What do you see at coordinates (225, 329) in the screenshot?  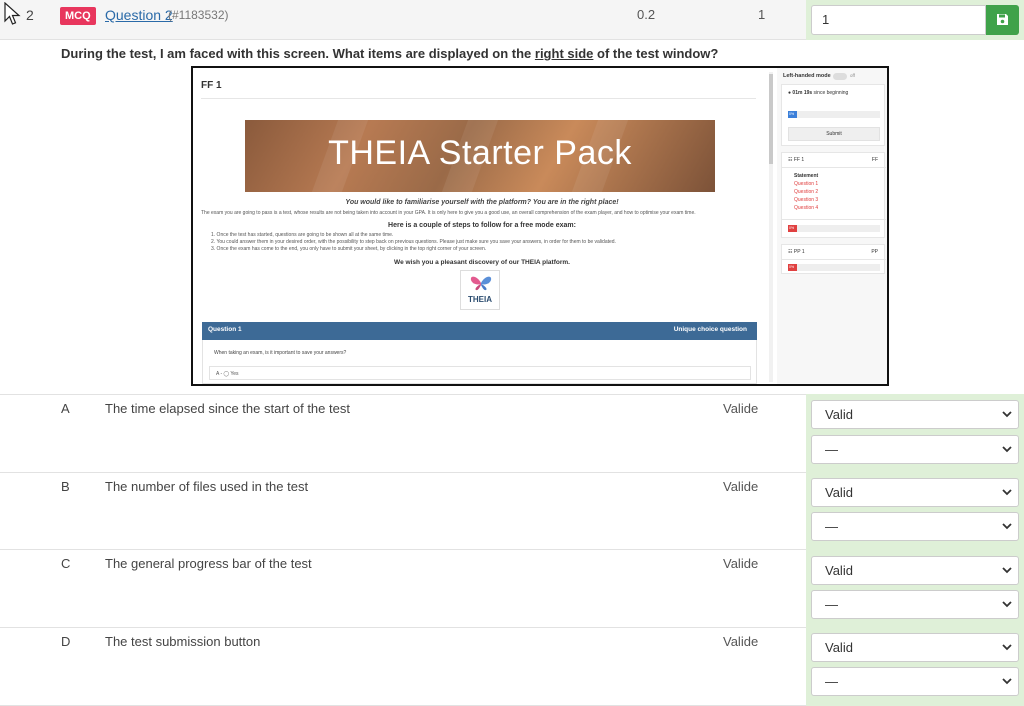 I see `image-question-label: Question 1` at bounding box center [225, 329].